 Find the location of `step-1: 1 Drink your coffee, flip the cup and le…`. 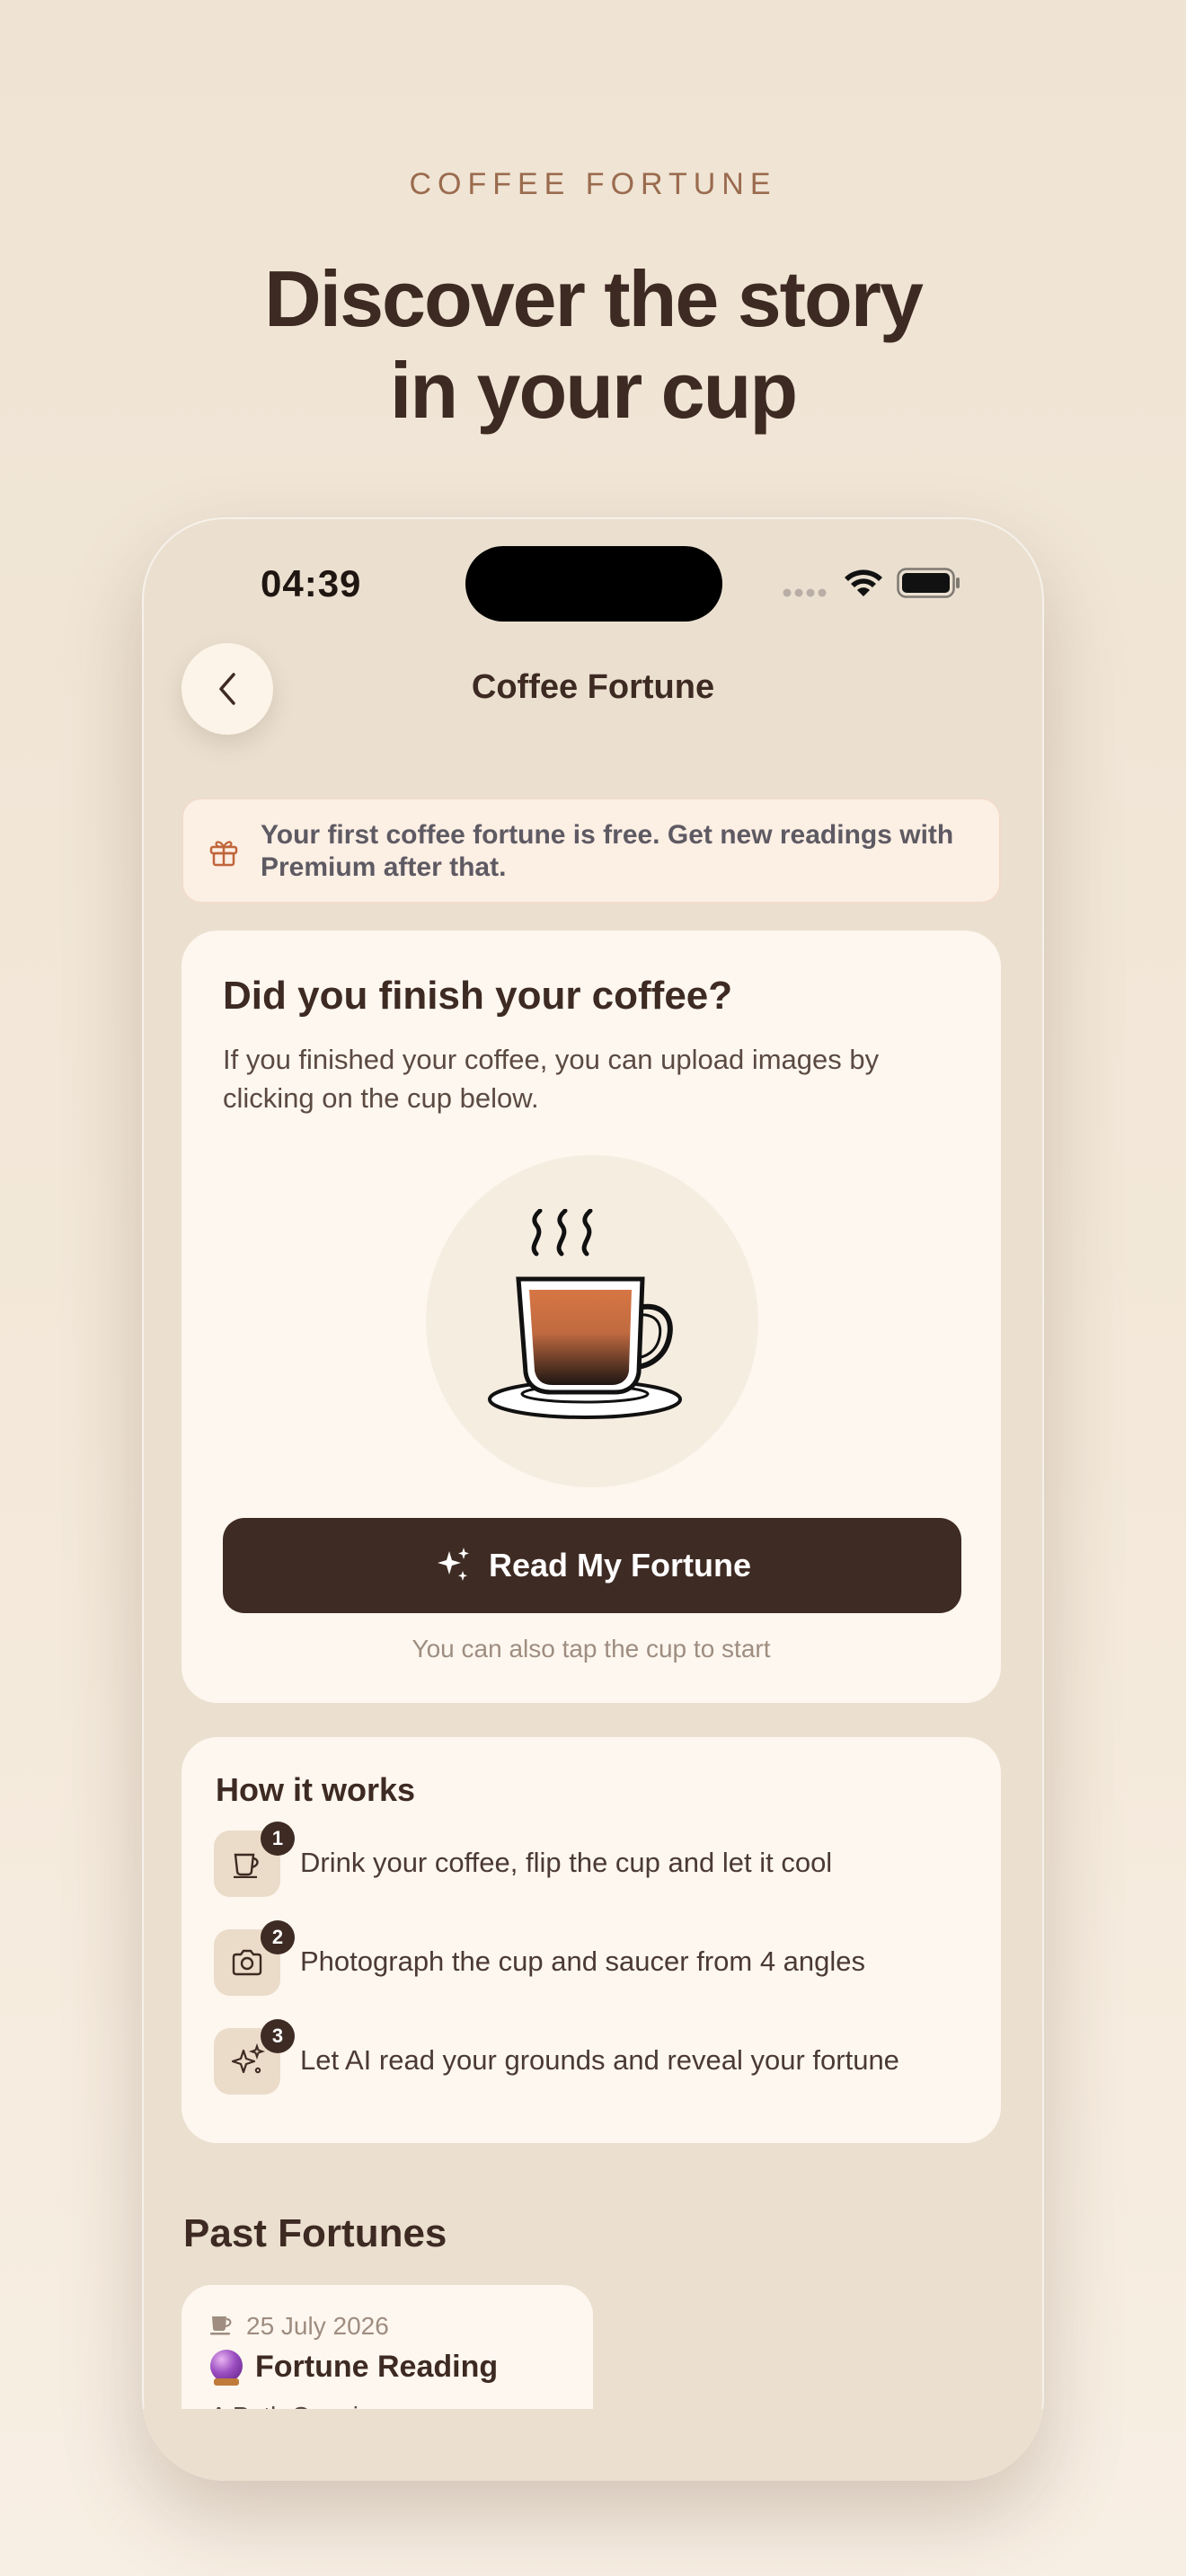

step-1: 1 Drink your coffee, flip the cup and le… is located at coordinates (591, 1860).